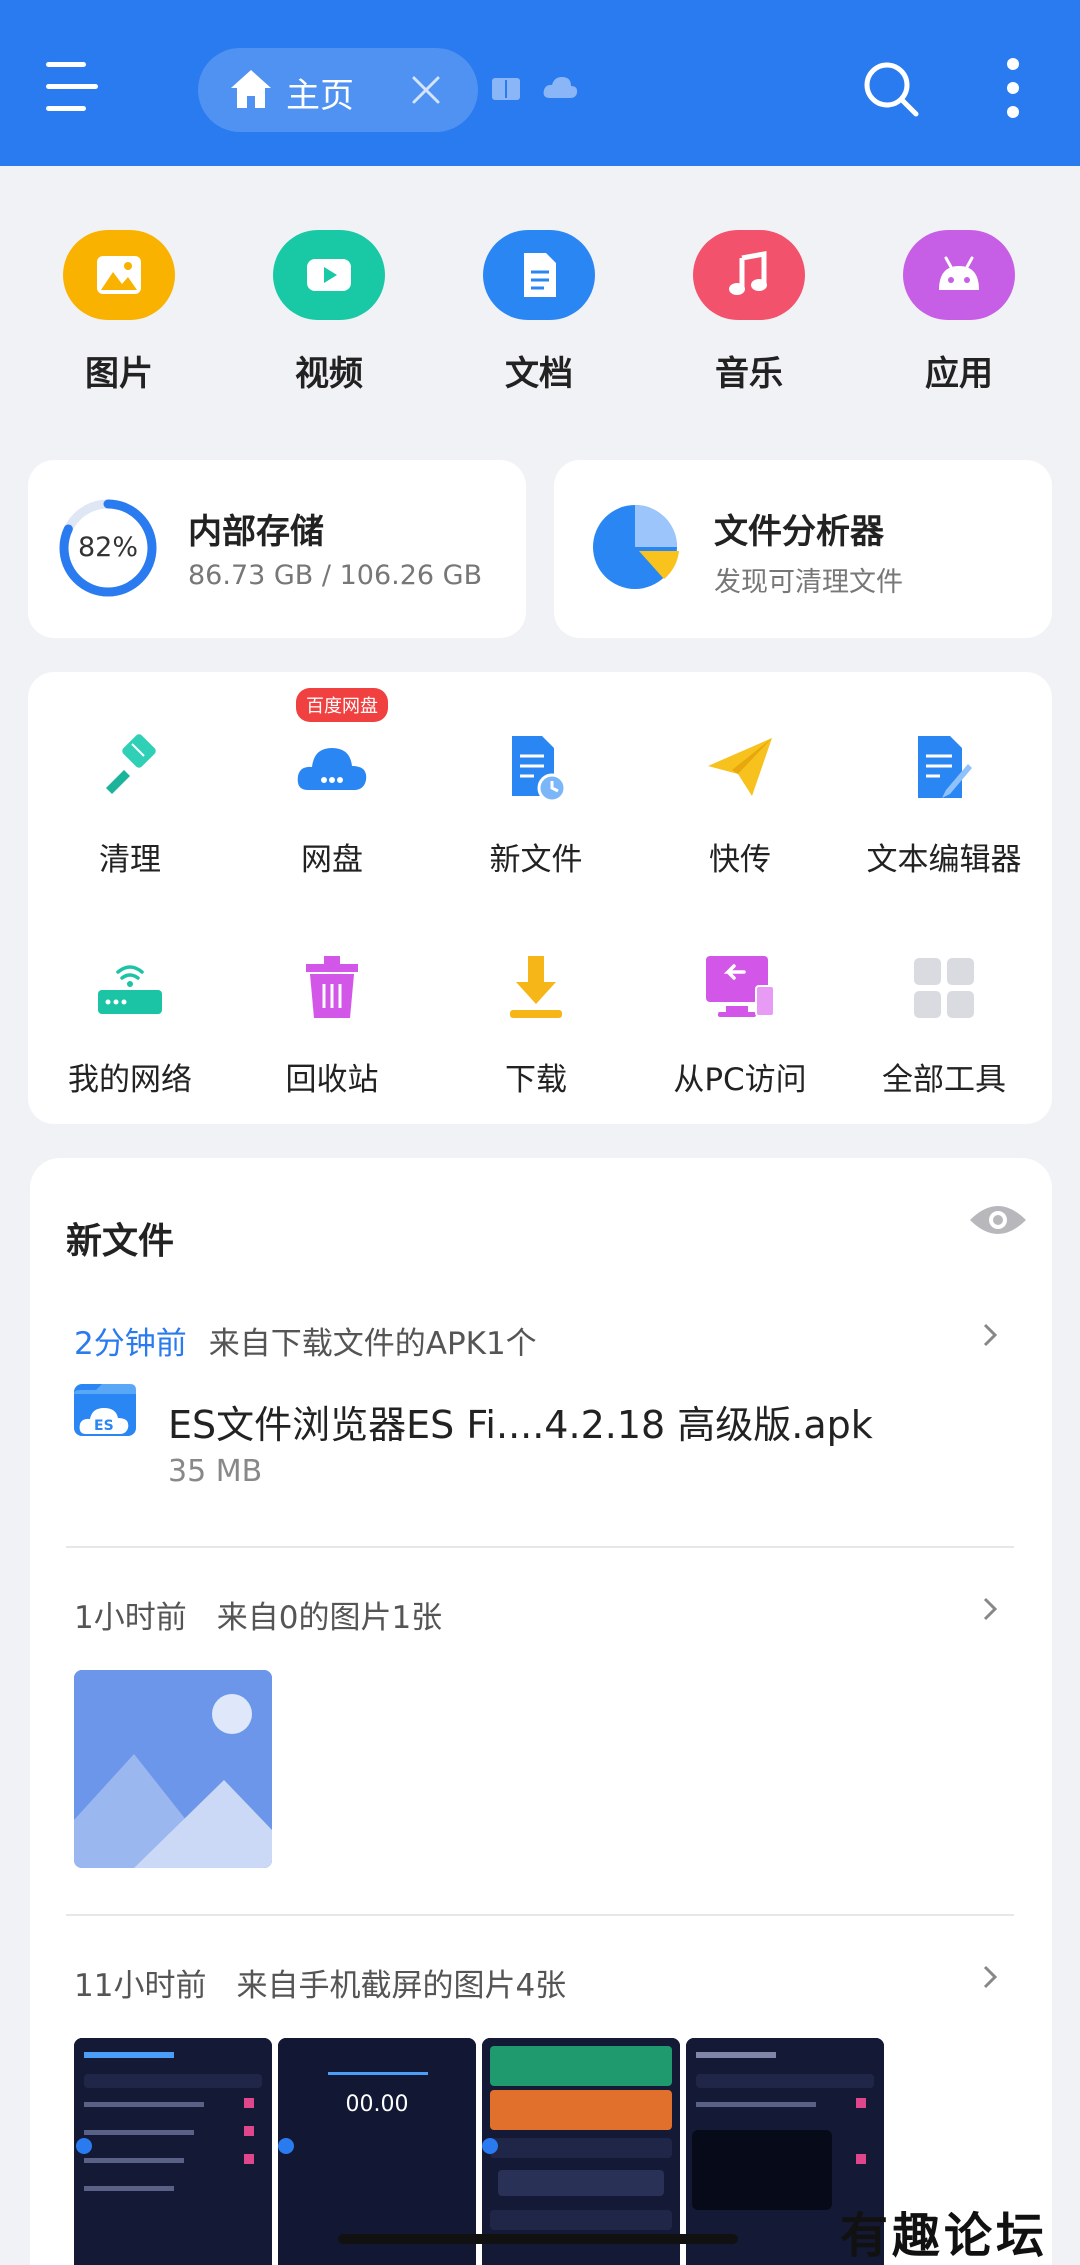 The image size is (1080, 2265). What do you see at coordinates (329, 374) in the screenshot?
I see `category-label: 视频` at bounding box center [329, 374].